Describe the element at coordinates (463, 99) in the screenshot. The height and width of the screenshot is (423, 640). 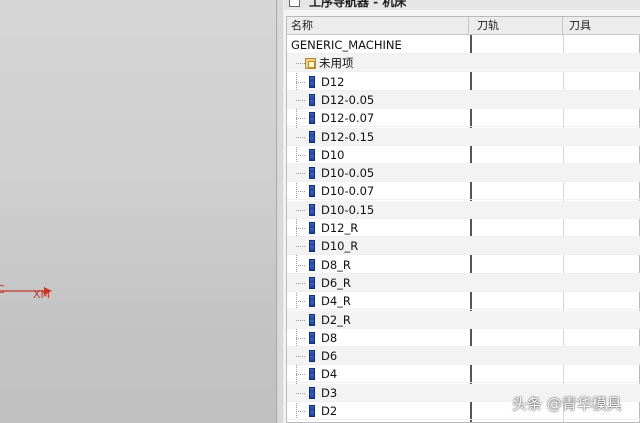
I see `tool-row: D12-0.05` at that location.